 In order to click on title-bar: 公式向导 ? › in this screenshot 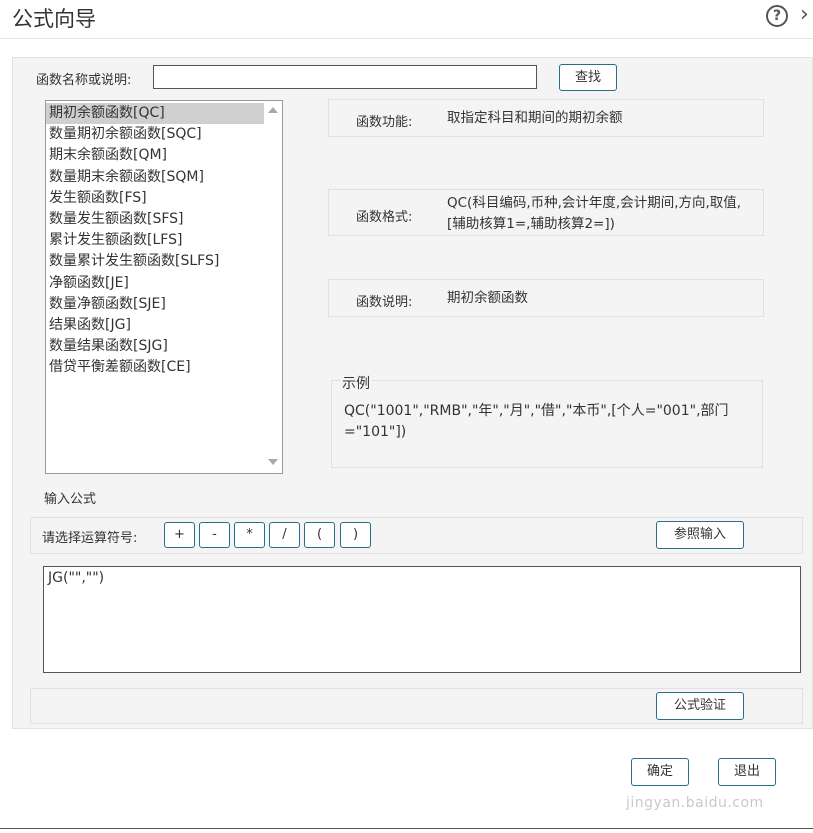, I will do `click(406, 19)`.